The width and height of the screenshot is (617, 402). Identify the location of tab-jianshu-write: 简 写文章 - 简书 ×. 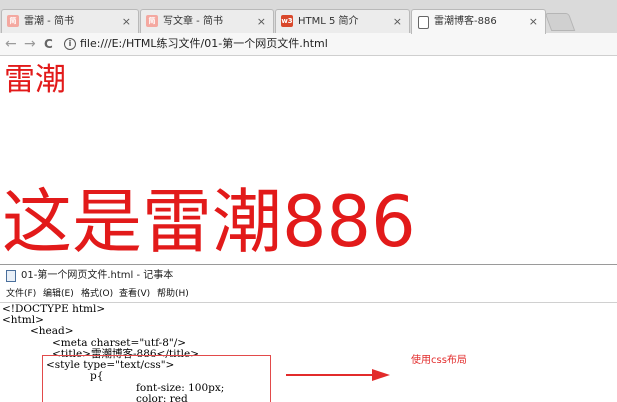
(207, 21).